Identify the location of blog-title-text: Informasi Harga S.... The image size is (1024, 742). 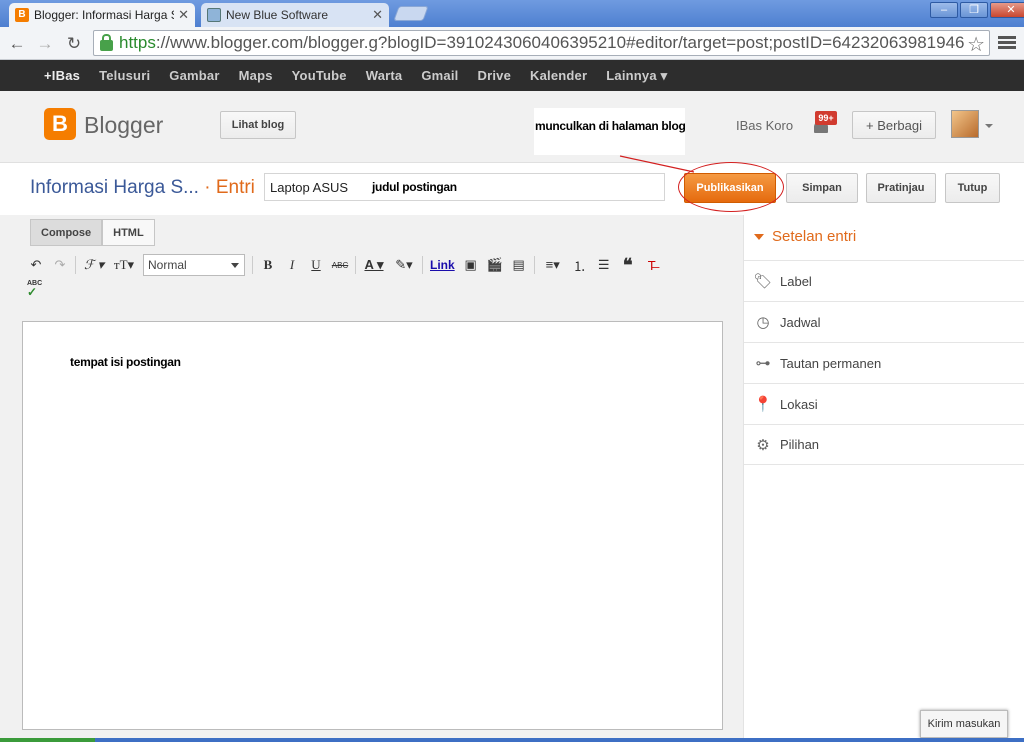
(114, 187).